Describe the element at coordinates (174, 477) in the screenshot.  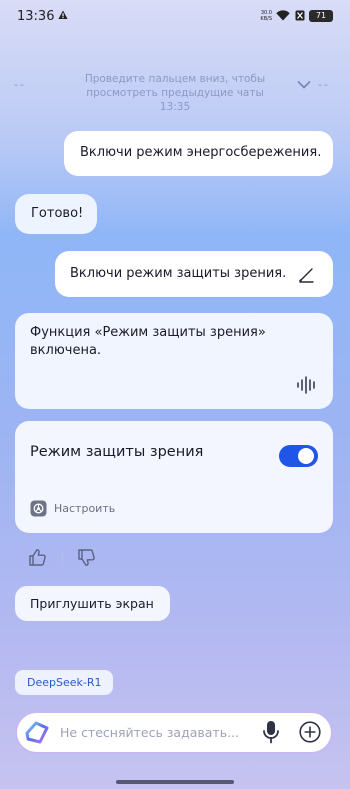
I see `eye-protection-card` at that location.